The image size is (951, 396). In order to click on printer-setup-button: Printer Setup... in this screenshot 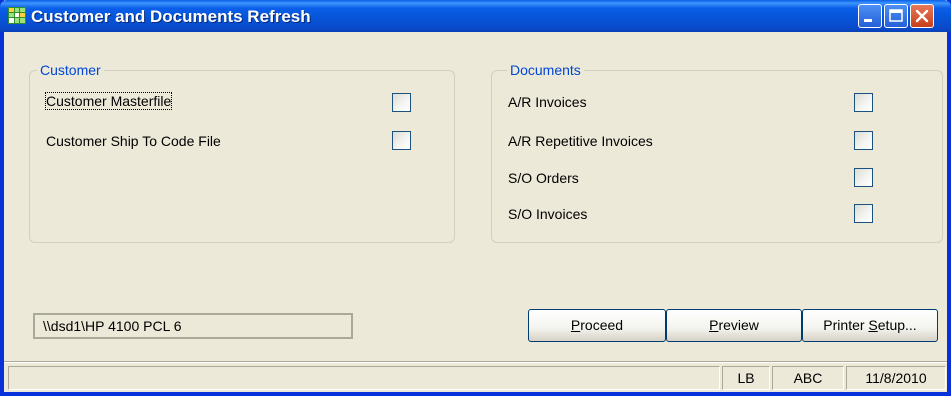, I will do `click(870, 325)`.